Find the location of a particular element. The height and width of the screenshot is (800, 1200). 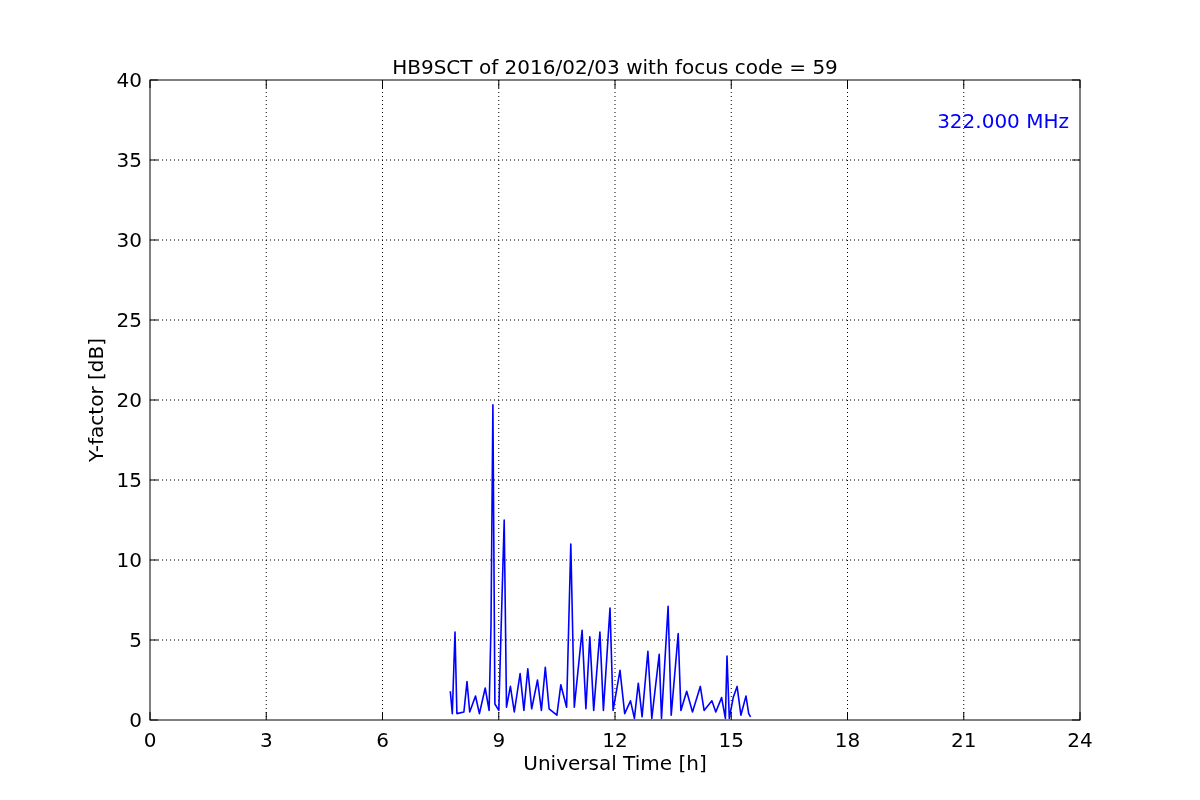

annotation-label: 322.000 MHz is located at coordinates (1003, 121).